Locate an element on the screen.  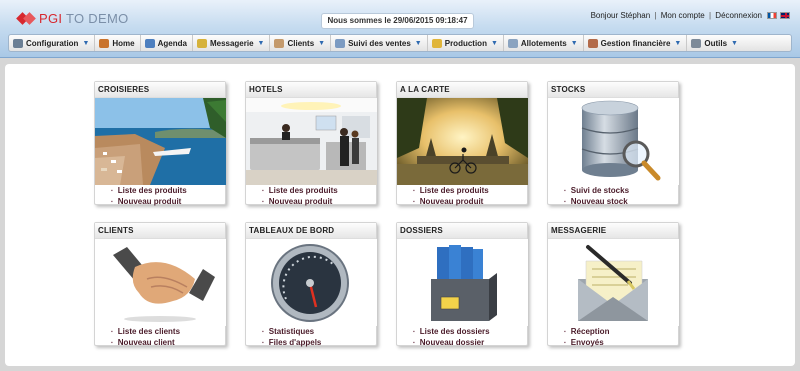
hotel-lobby-photo is located at coordinates (311, 141).